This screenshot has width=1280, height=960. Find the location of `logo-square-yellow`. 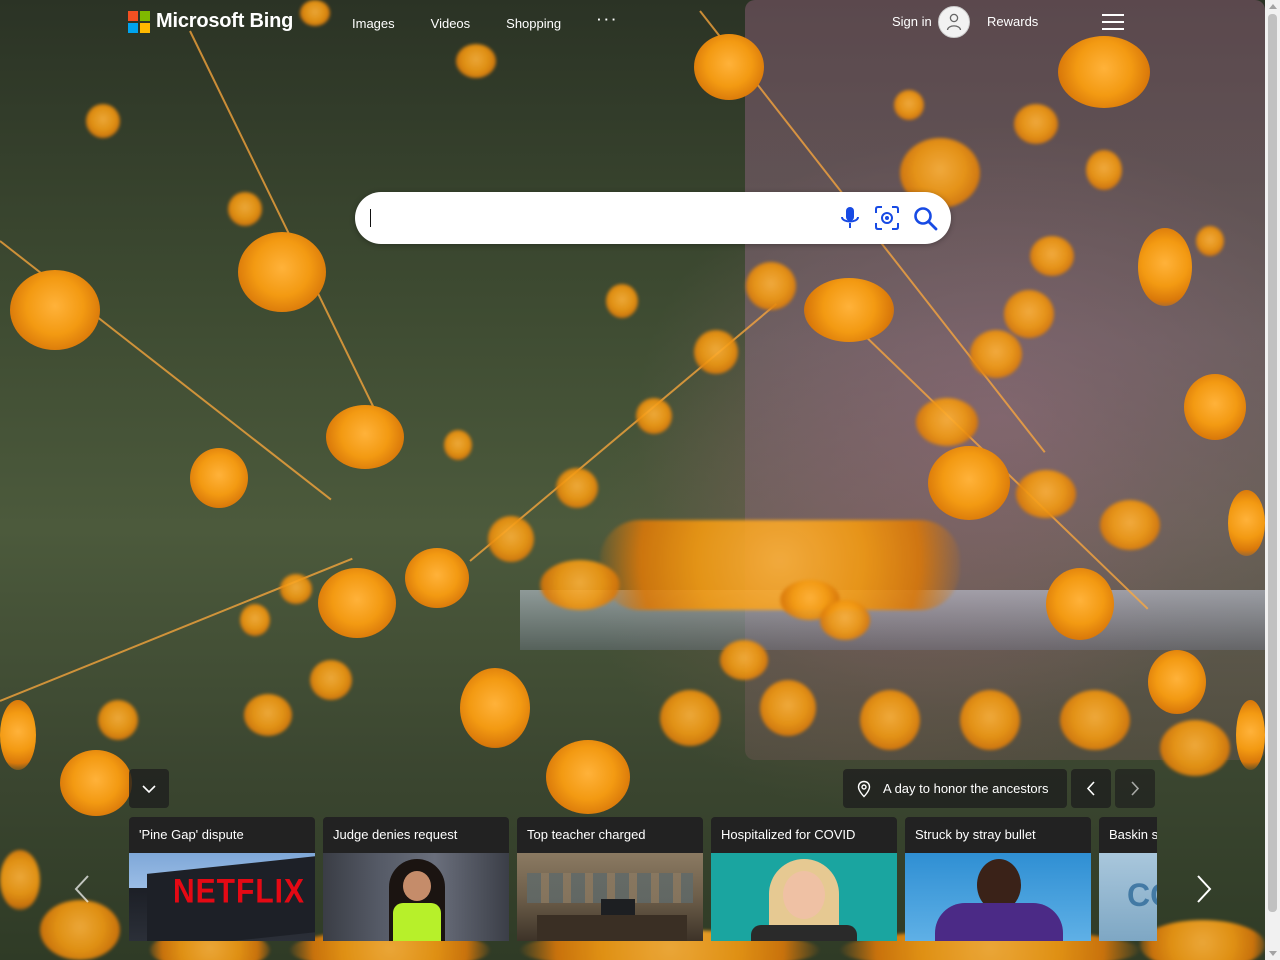

logo-square-yellow is located at coordinates (145, 27).